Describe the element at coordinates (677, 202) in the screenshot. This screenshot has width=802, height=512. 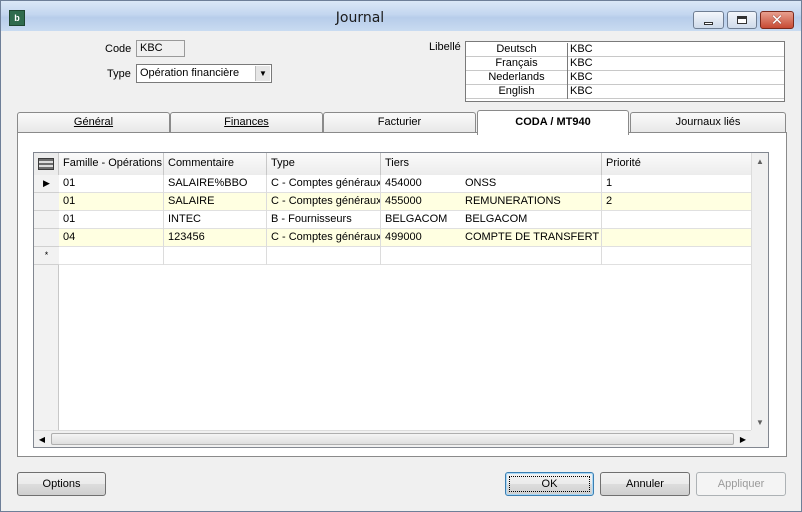
I see `cell-priorite: 2` at that location.